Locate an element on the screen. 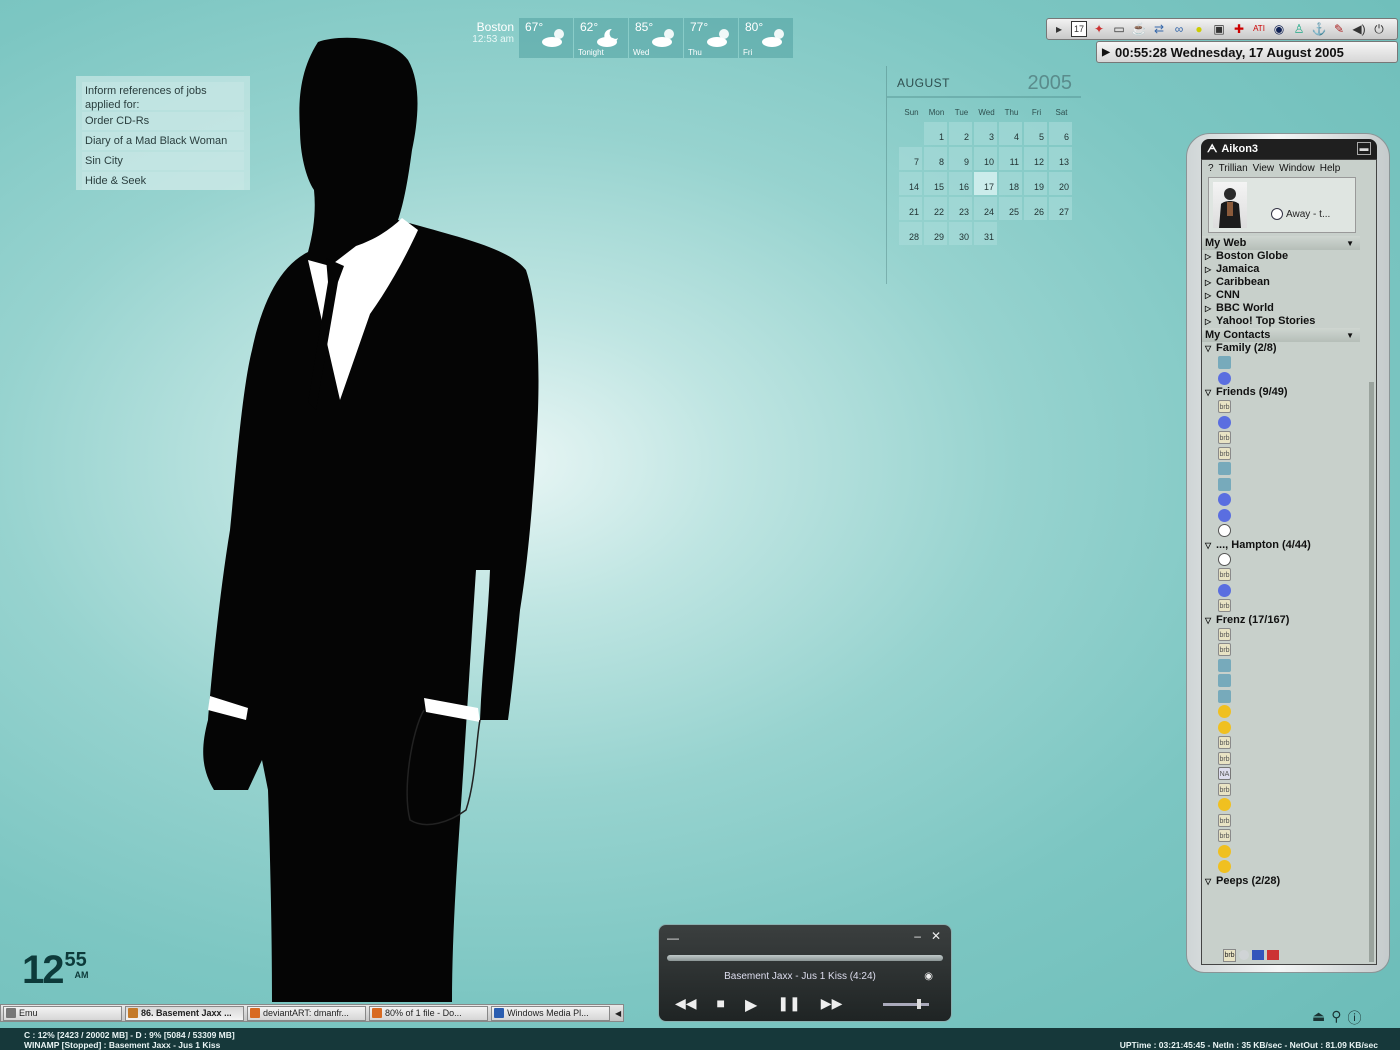  web-feed-item: Boston Globe is located at coordinates (1281, 256).